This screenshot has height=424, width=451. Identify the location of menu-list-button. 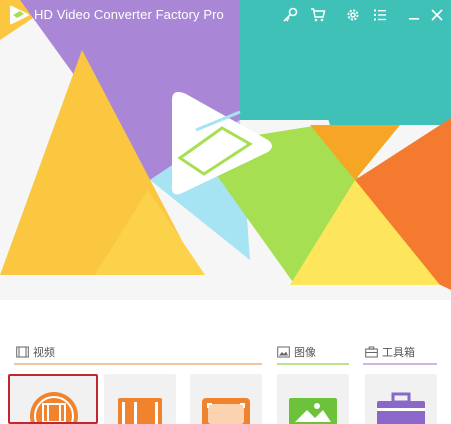
(380, 15).